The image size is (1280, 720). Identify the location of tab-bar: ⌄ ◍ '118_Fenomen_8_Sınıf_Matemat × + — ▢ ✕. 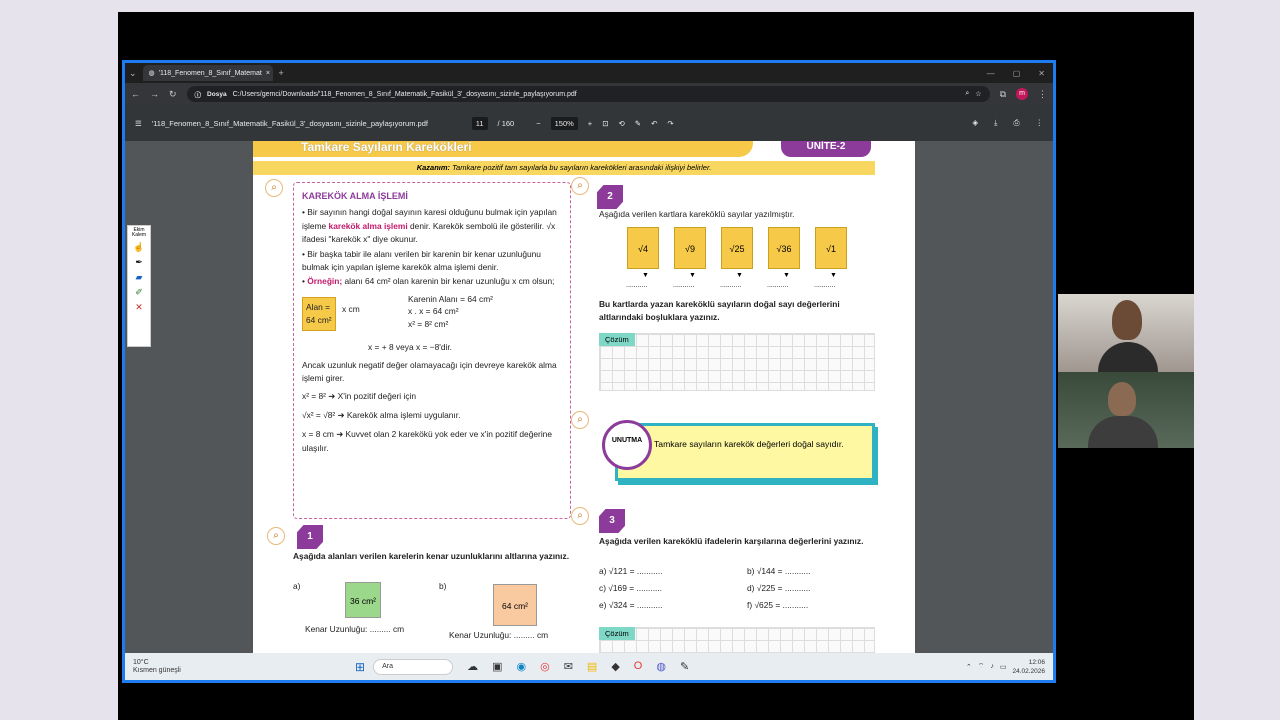
(589, 73).